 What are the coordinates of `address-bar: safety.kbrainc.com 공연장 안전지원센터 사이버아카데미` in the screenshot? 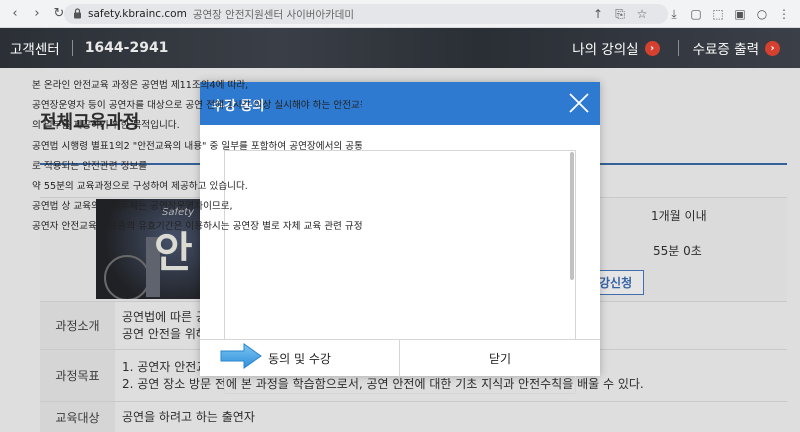 It's located at (366, 14).